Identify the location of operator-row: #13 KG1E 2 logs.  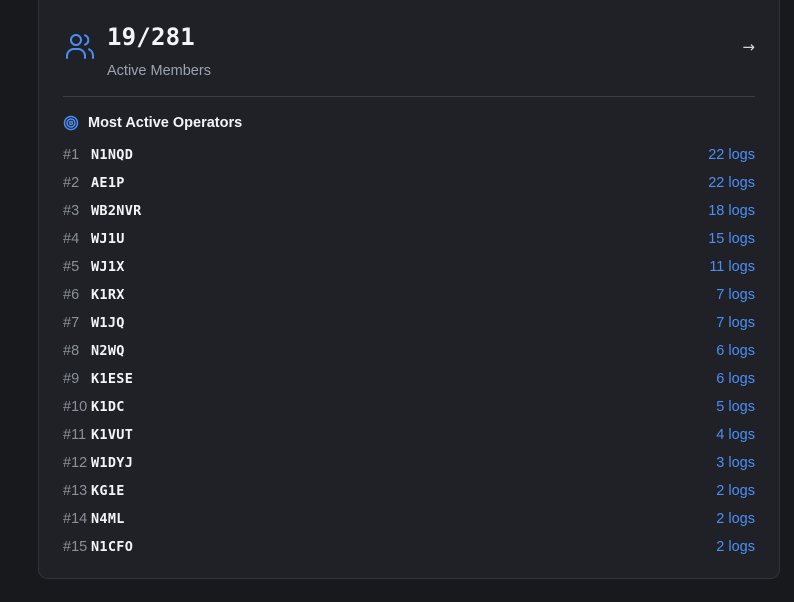
(409, 491).